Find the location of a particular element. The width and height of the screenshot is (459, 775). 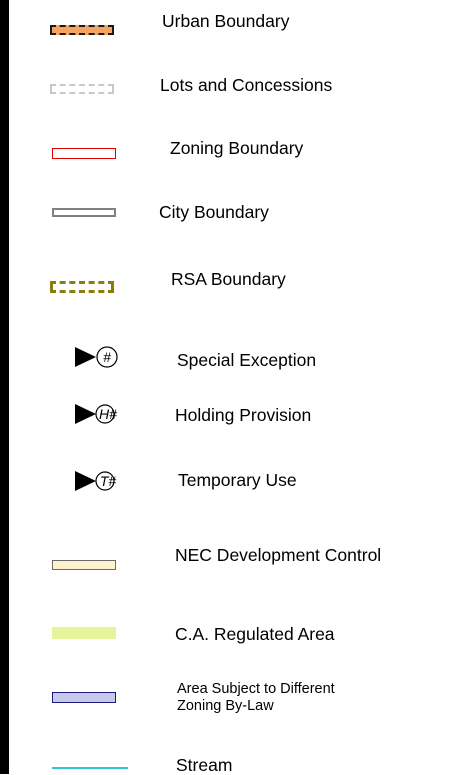

holding-provision-symbol-text: H# is located at coordinates (108, 414).